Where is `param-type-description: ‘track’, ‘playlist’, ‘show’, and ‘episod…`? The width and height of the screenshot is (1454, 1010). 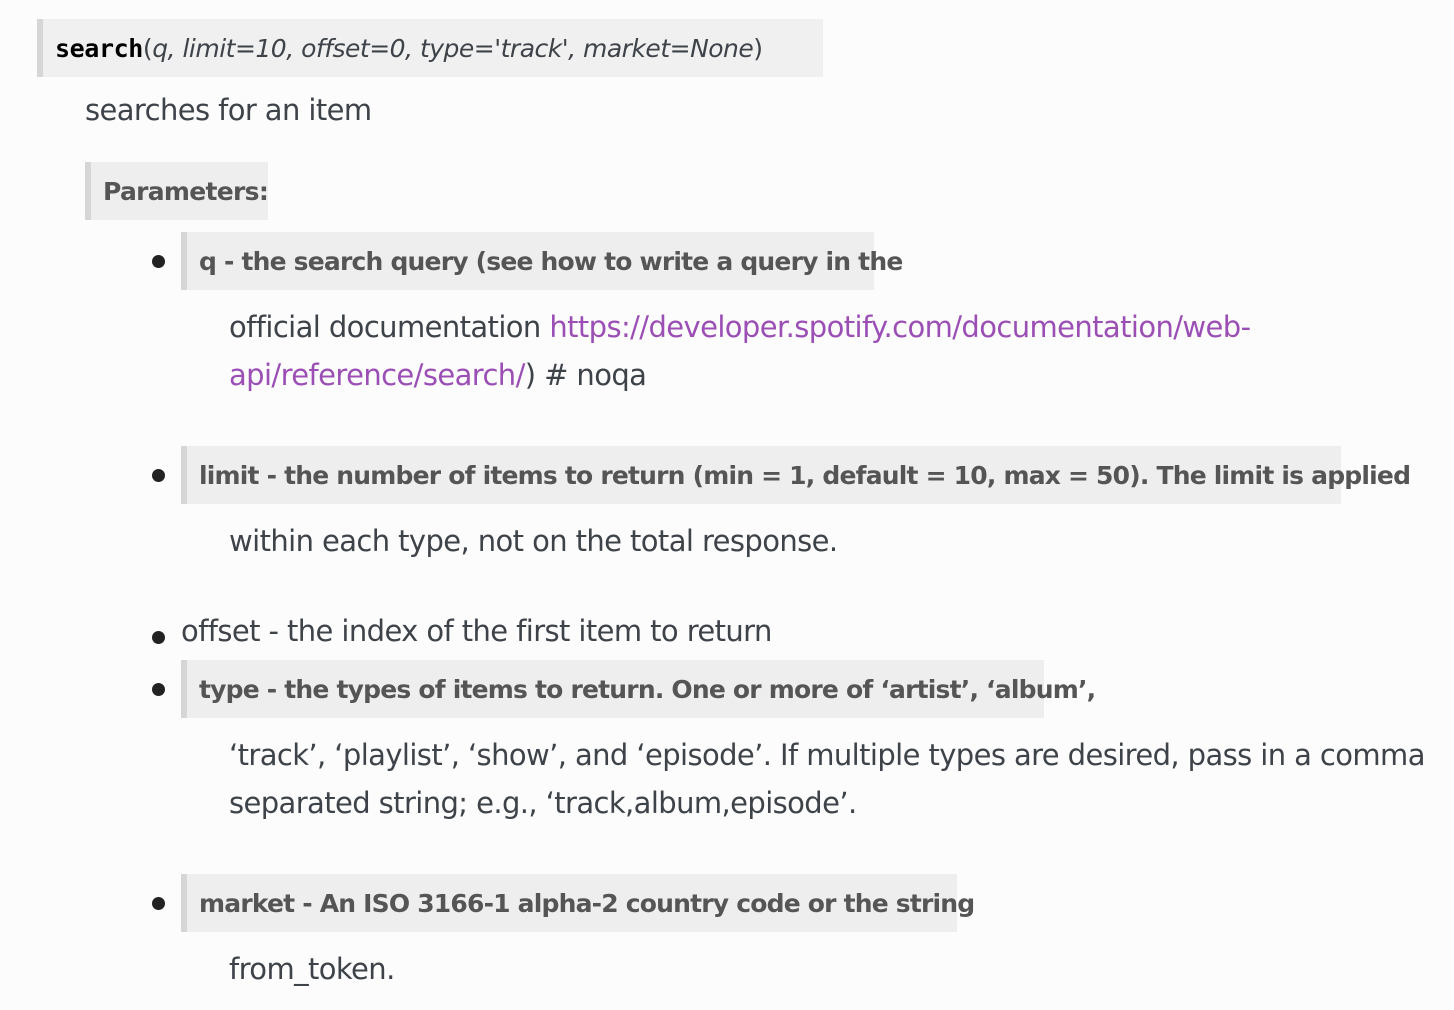 param-type-description: ‘track’, ‘playlist’, ‘show’, and ‘episod… is located at coordinates (827, 779).